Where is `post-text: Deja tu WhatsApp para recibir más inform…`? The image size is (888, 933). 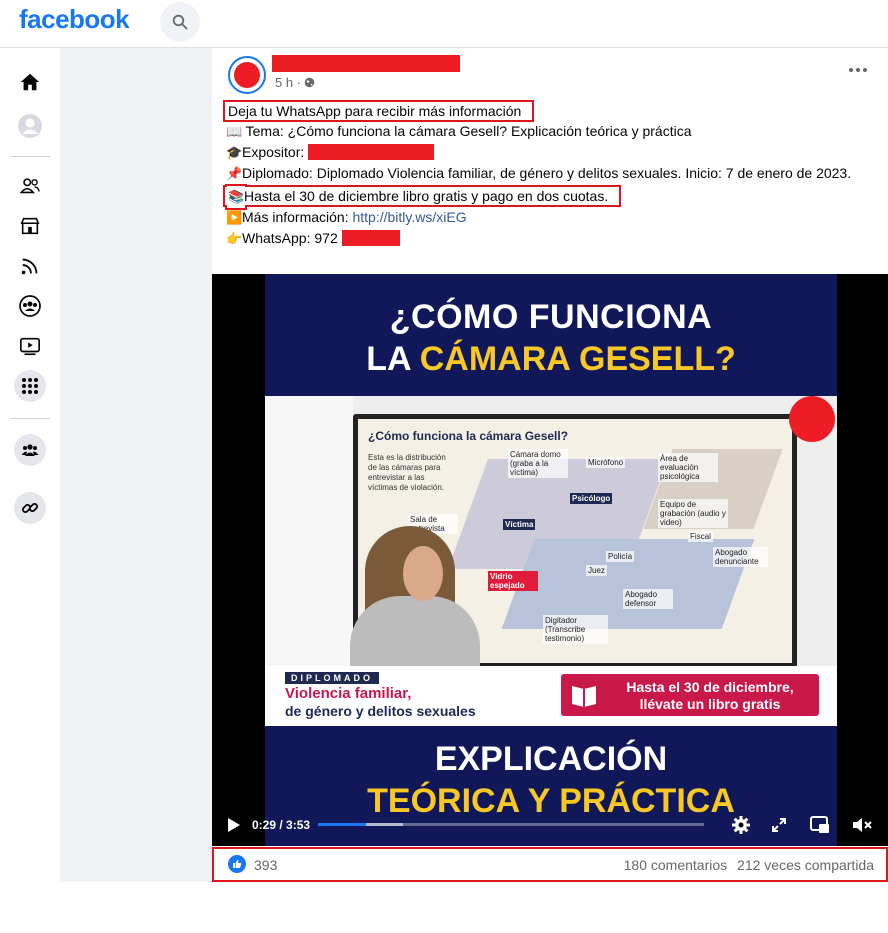
post-text: Deja tu WhatsApp para recibir más inform… is located at coordinates (549, 174).